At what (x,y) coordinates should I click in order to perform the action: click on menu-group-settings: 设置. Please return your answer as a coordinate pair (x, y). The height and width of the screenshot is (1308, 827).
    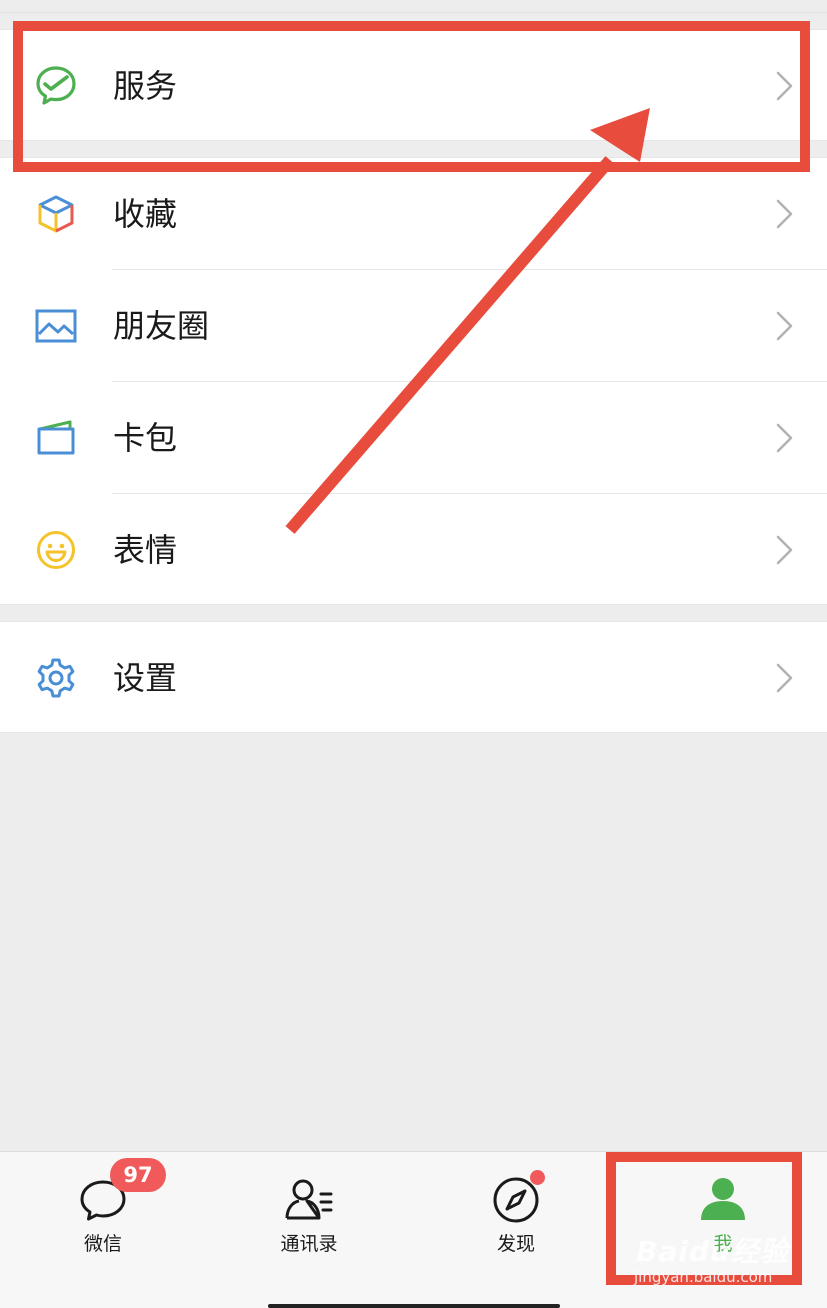
    Looking at the image, I should click on (413, 677).